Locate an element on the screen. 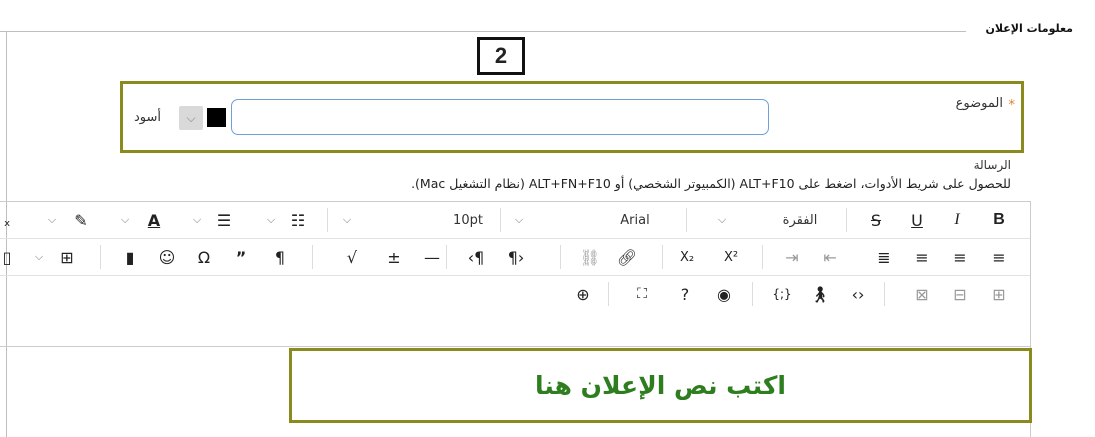 The width and height of the screenshot is (1095, 437). ltr-direction-icon: ¶› is located at coordinates (516, 257).